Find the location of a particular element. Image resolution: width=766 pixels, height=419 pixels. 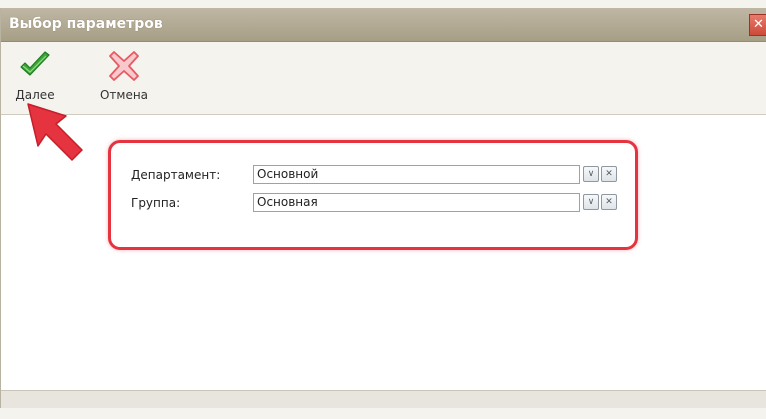

window-title: Выбор параметров is located at coordinates (86, 24).